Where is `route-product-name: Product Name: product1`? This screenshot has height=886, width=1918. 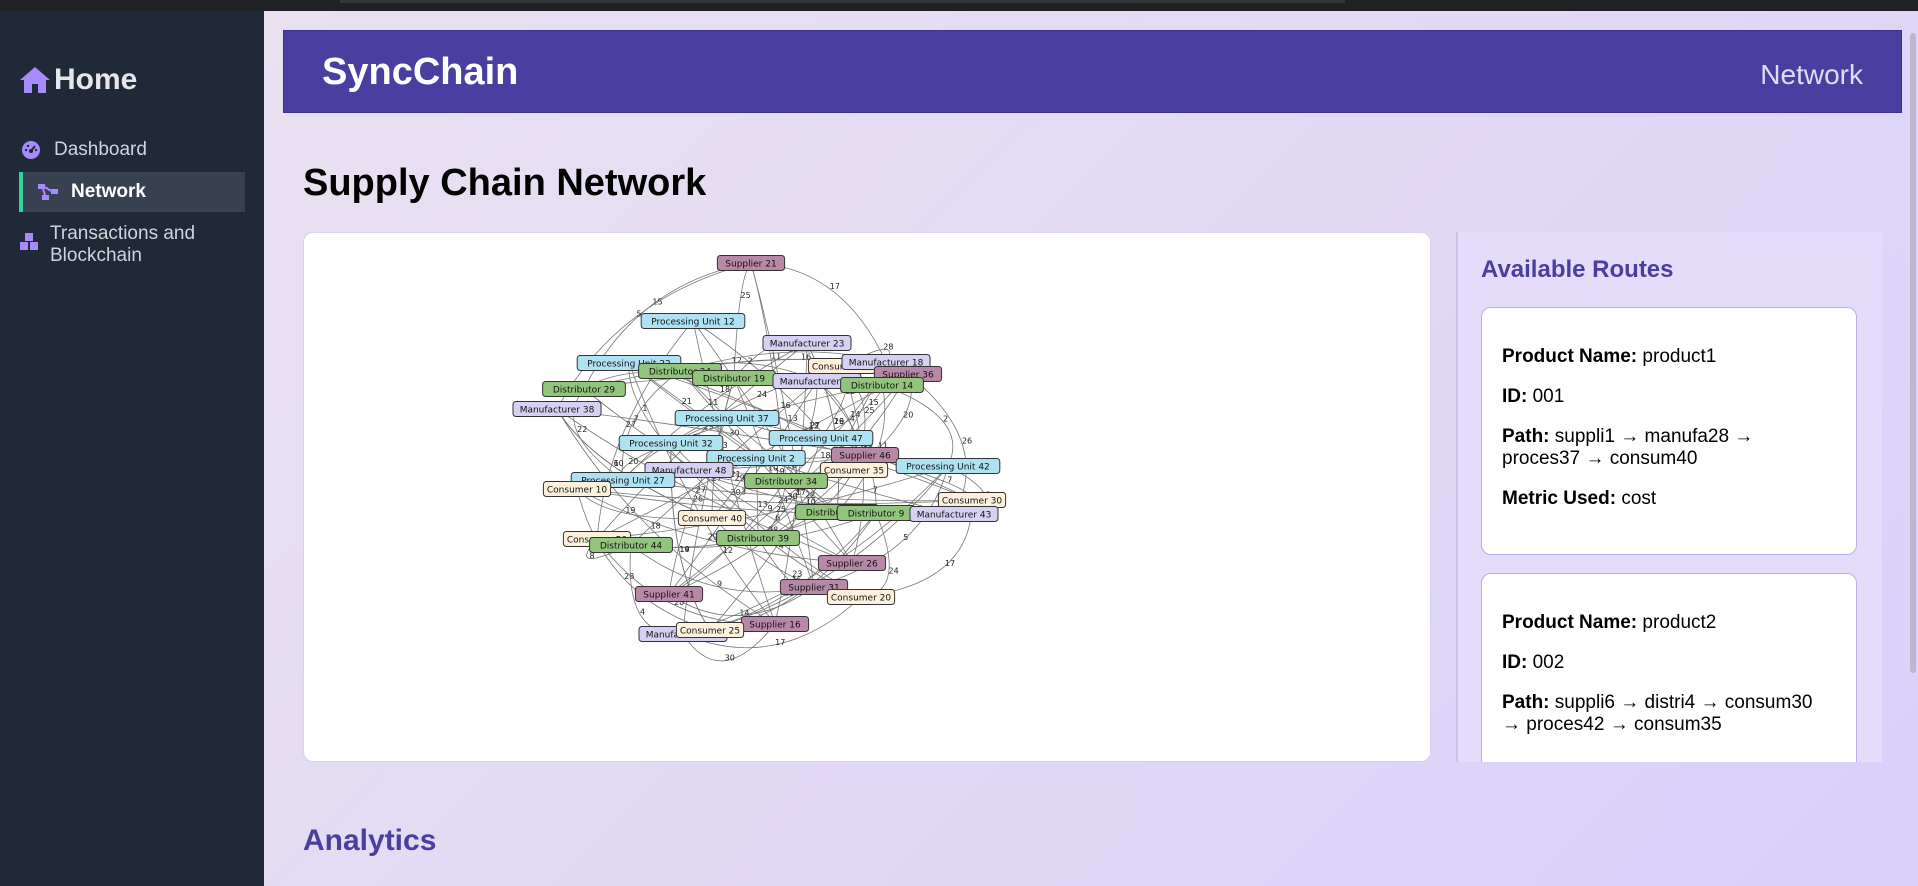 route-product-name: Product Name: product1 is located at coordinates (1609, 356).